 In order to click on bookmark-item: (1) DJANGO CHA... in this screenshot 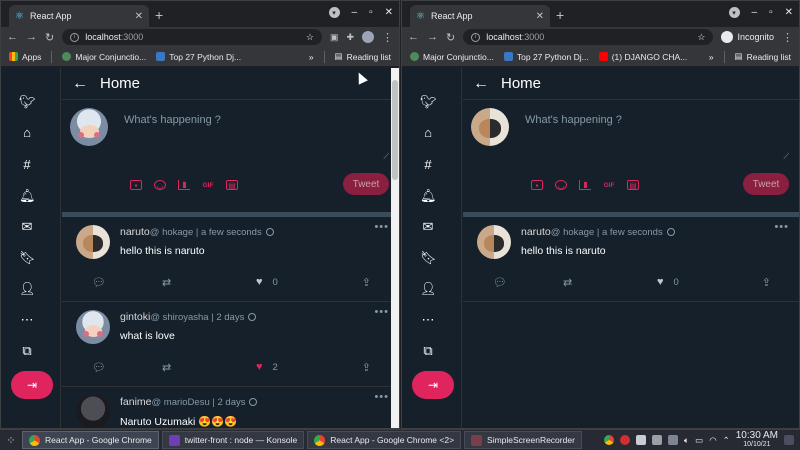, I will do `click(642, 57)`.